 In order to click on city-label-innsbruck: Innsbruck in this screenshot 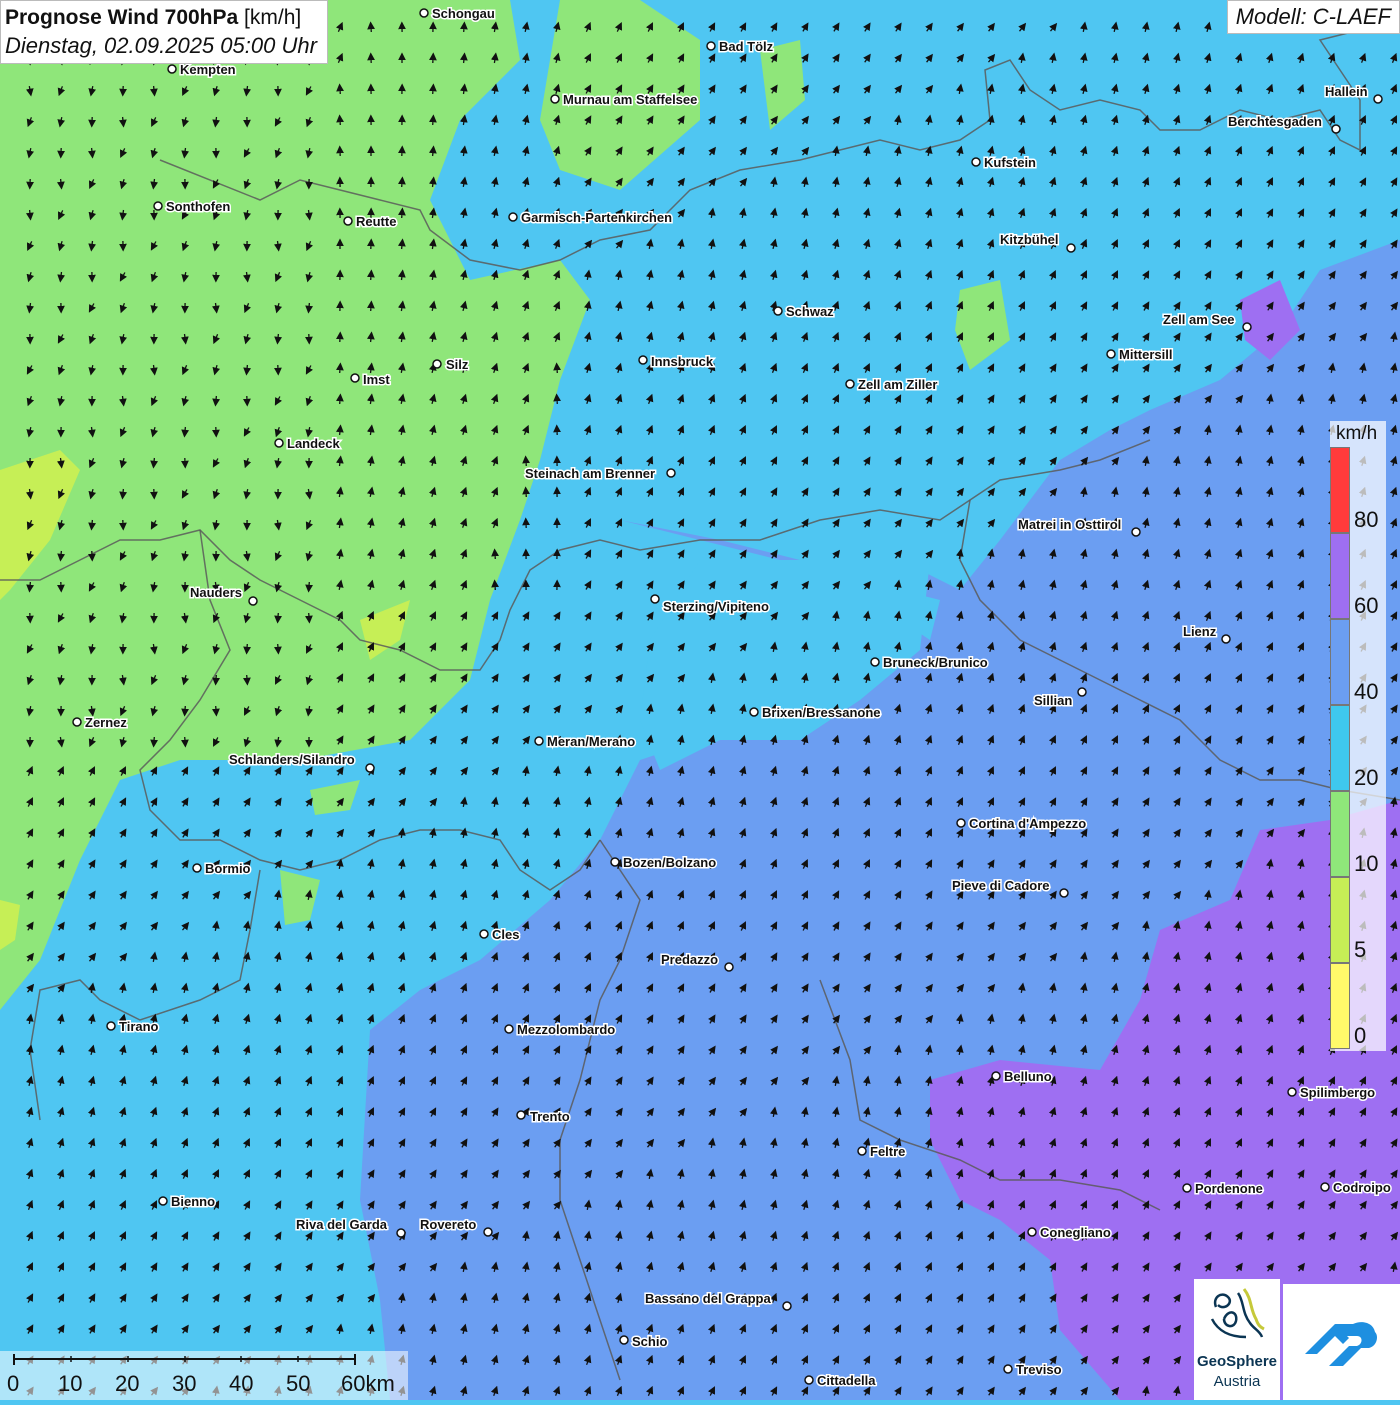, I will do `click(682, 361)`.